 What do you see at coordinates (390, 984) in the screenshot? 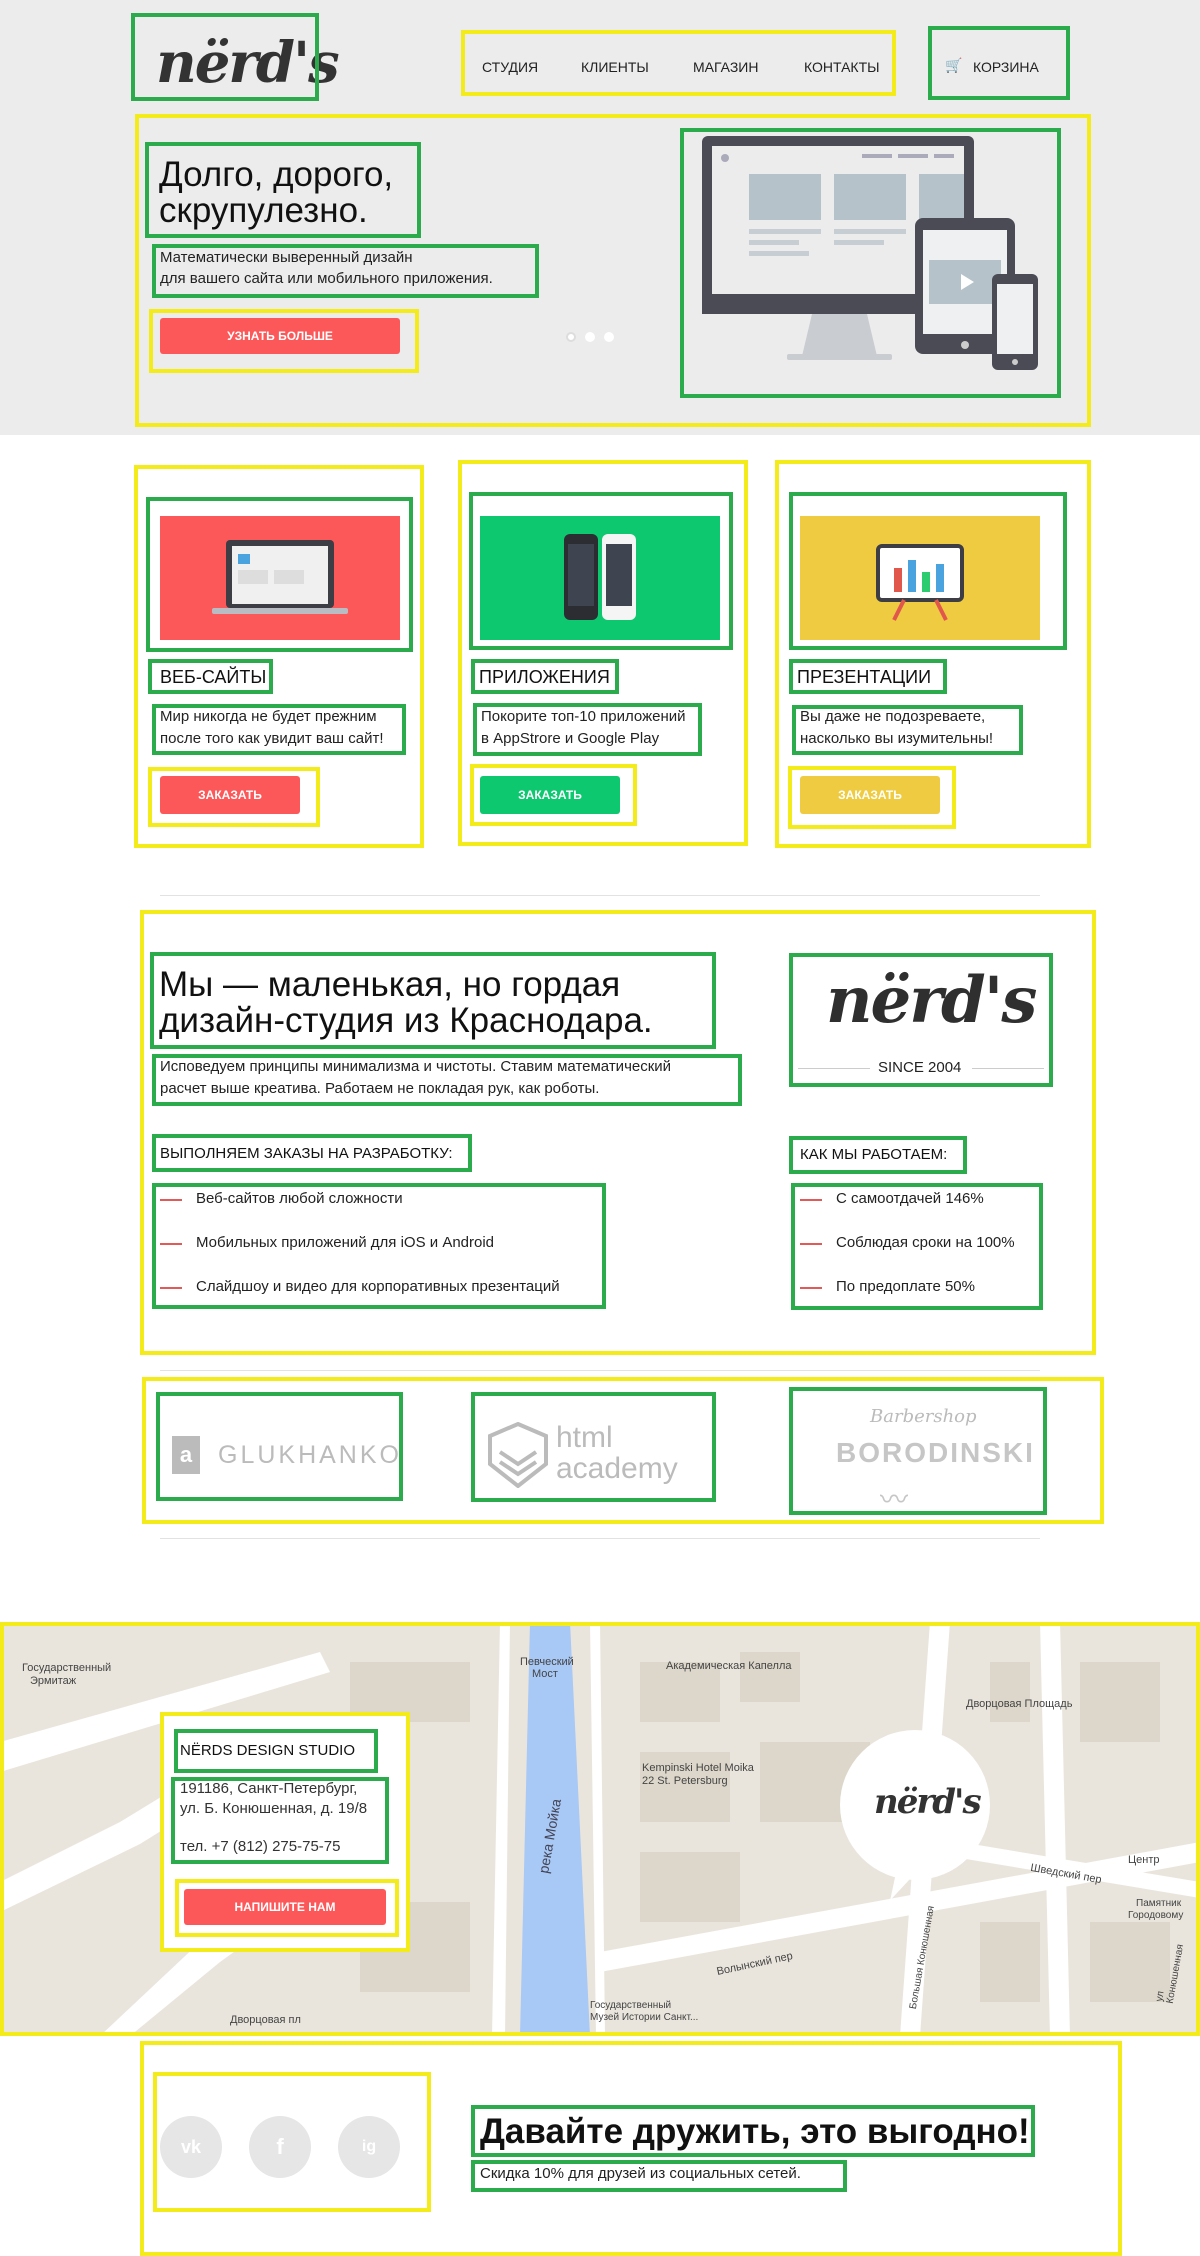
I see `about-title-line1: Мы — маленькая, но гордая` at bounding box center [390, 984].